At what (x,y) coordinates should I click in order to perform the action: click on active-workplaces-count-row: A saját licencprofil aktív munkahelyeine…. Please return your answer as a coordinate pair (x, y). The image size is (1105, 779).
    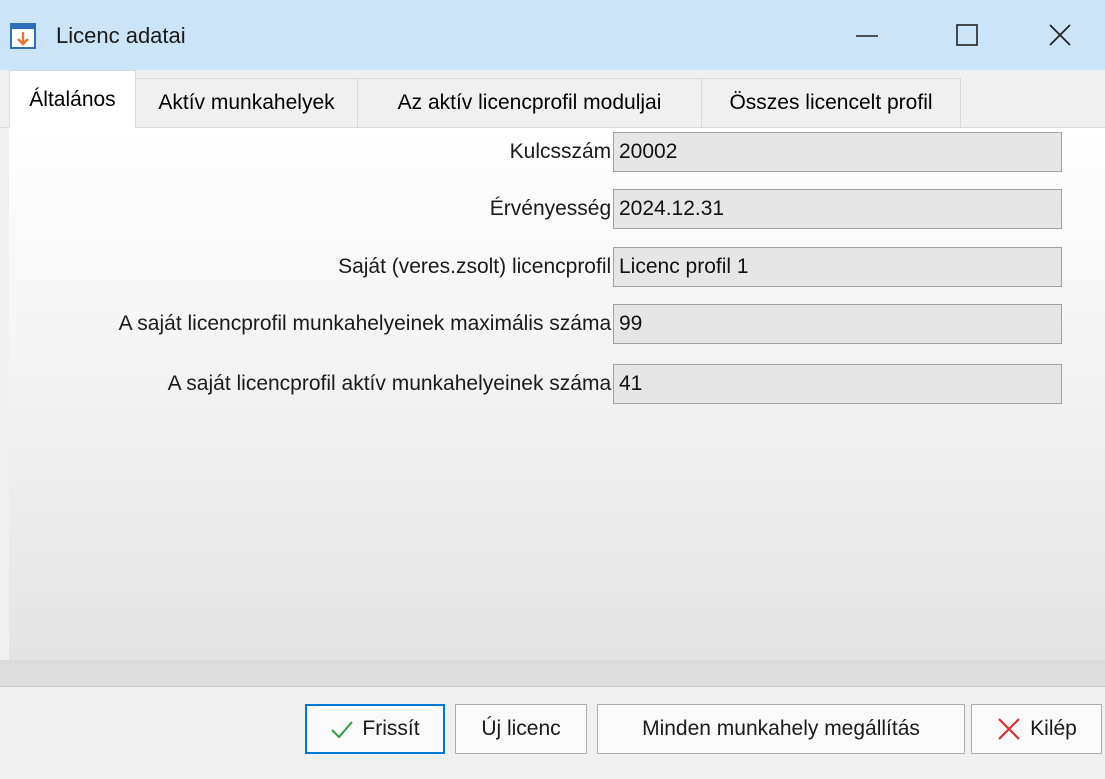
    Looking at the image, I should click on (557, 384).